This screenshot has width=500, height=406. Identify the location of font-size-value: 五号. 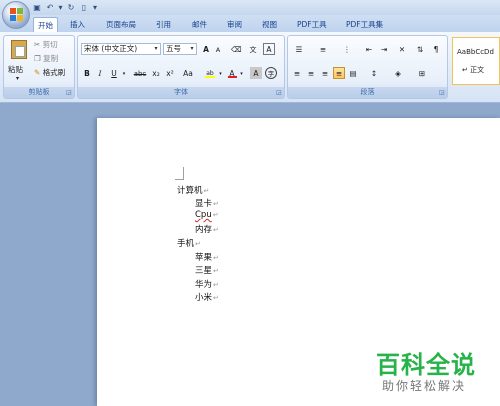
(173, 48).